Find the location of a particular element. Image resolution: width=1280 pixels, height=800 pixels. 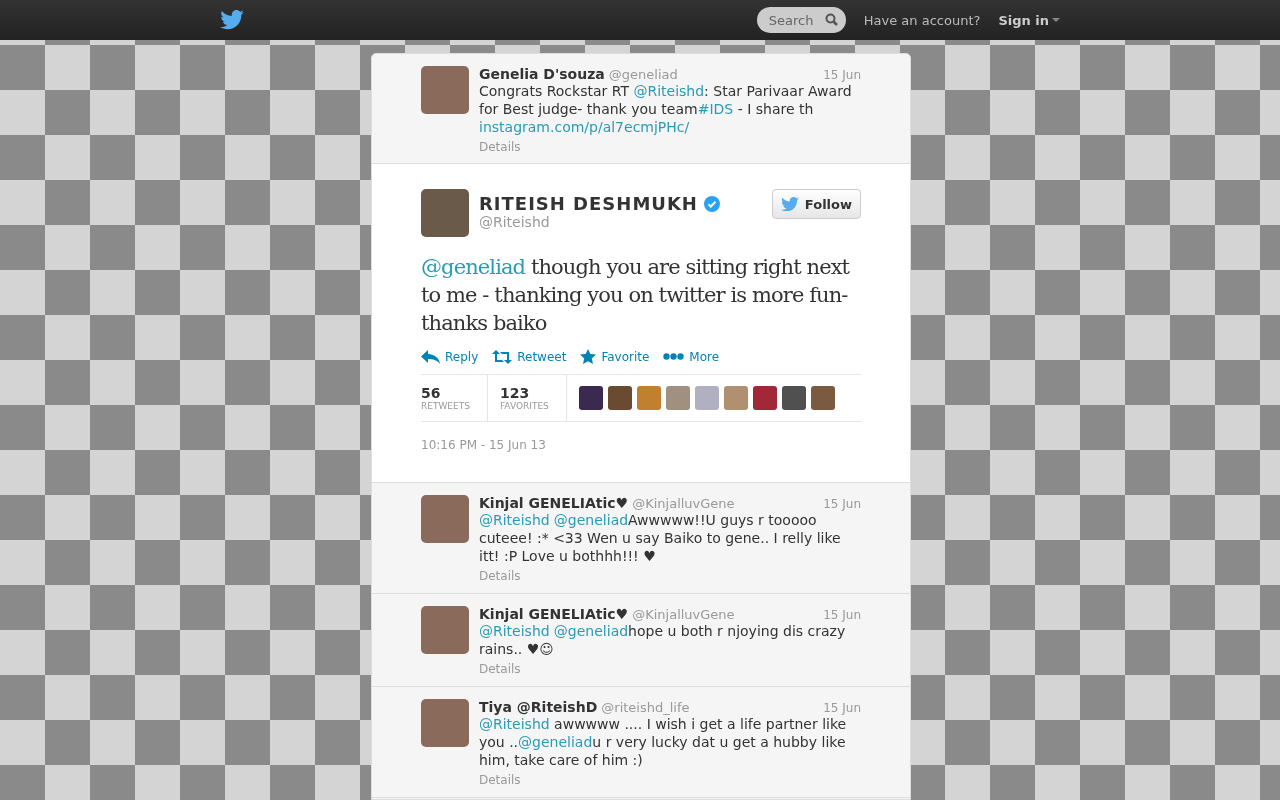

search-field: Search is located at coordinates (801, 20).